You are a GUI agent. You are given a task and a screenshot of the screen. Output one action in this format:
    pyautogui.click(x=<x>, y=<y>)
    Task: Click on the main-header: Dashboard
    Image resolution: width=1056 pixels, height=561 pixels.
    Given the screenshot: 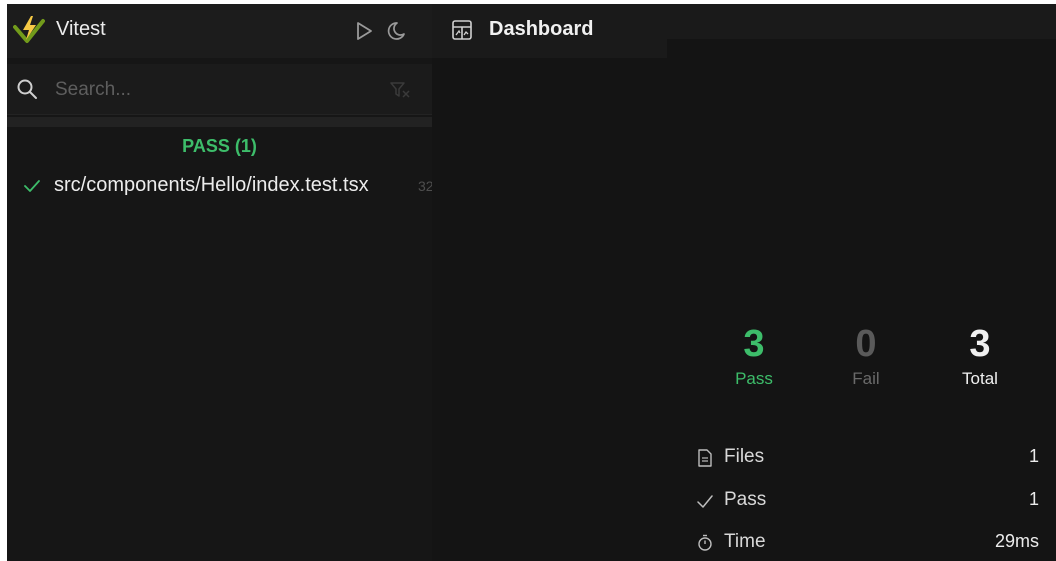 What is the action you would take?
    pyautogui.click(x=549, y=31)
    